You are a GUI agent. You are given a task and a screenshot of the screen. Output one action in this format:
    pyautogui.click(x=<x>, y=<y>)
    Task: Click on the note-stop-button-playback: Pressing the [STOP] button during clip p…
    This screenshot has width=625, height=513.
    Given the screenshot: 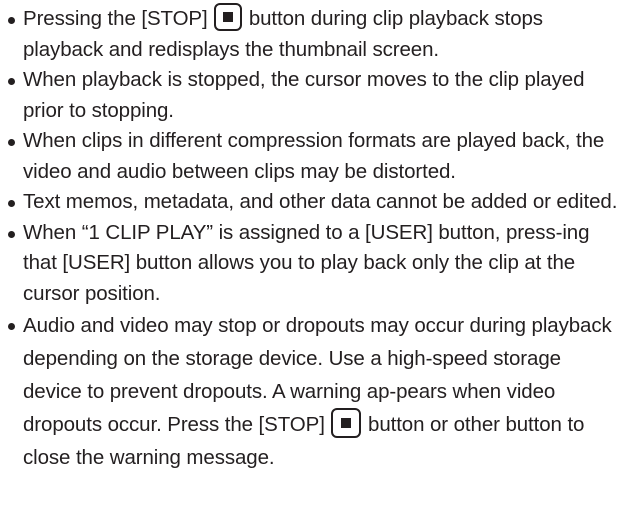 What is the action you would take?
    pyautogui.click(x=312, y=33)
    